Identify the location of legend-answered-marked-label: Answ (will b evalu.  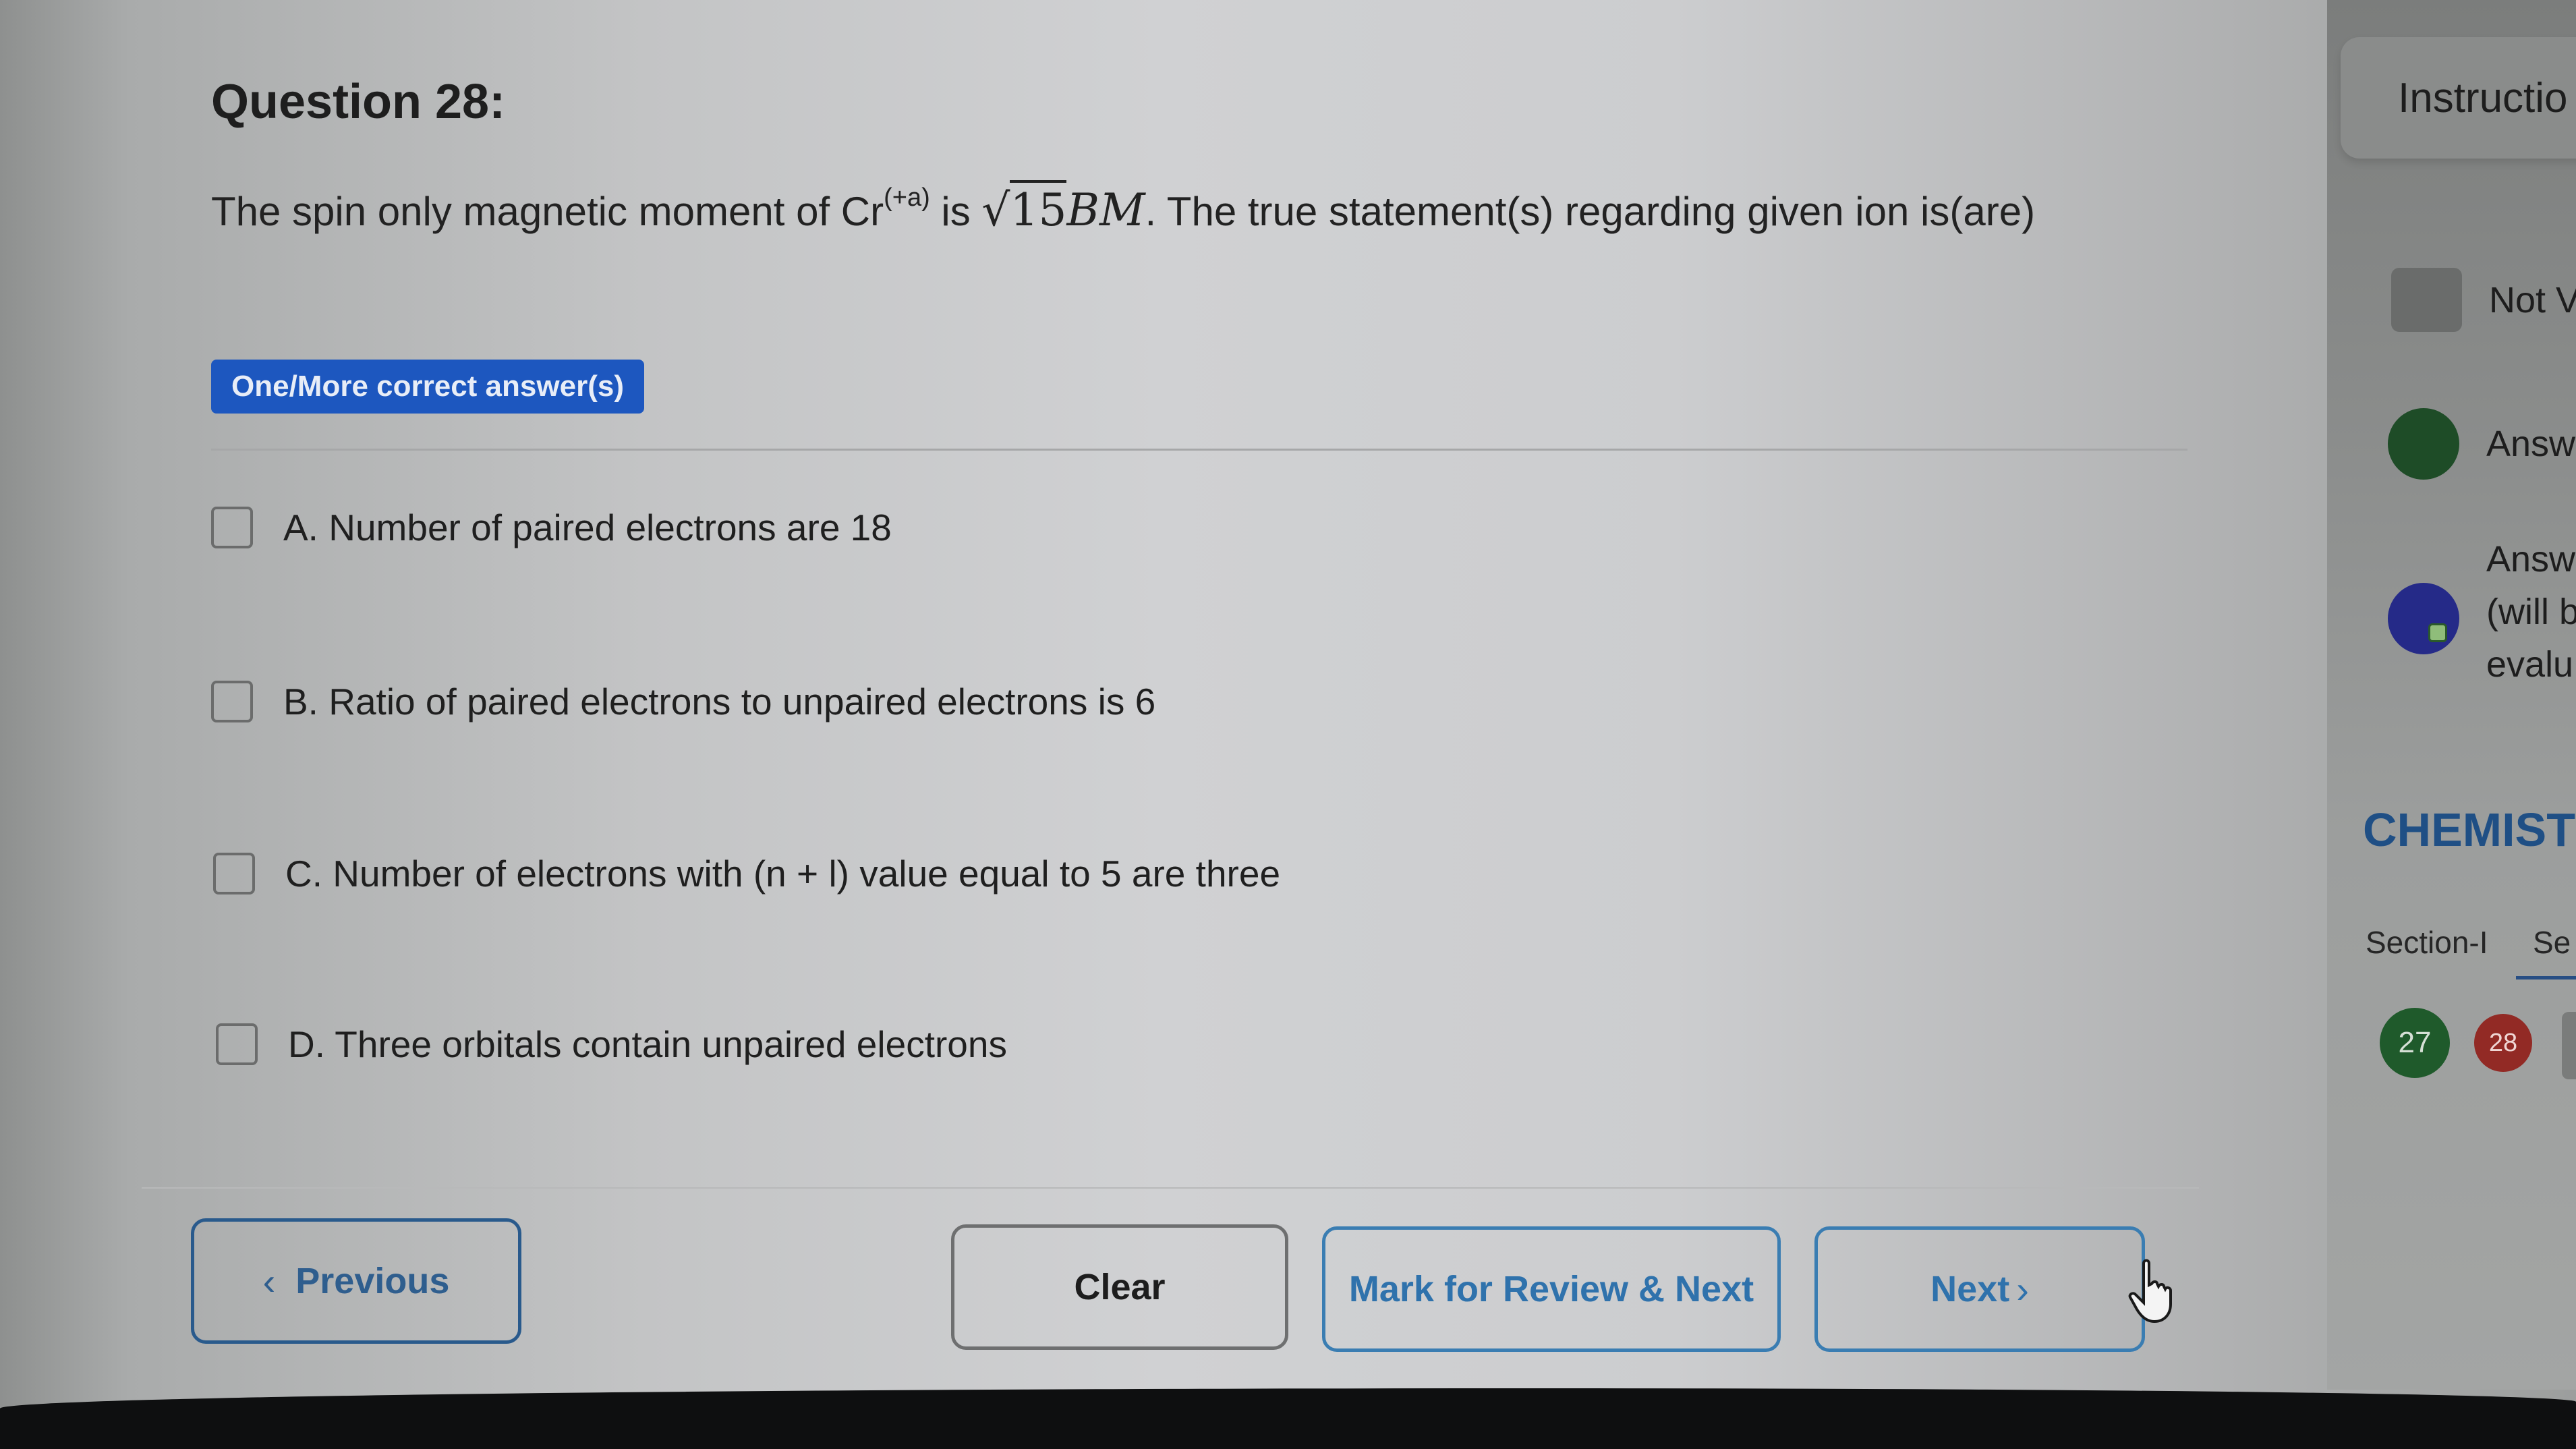
(2531, 612).